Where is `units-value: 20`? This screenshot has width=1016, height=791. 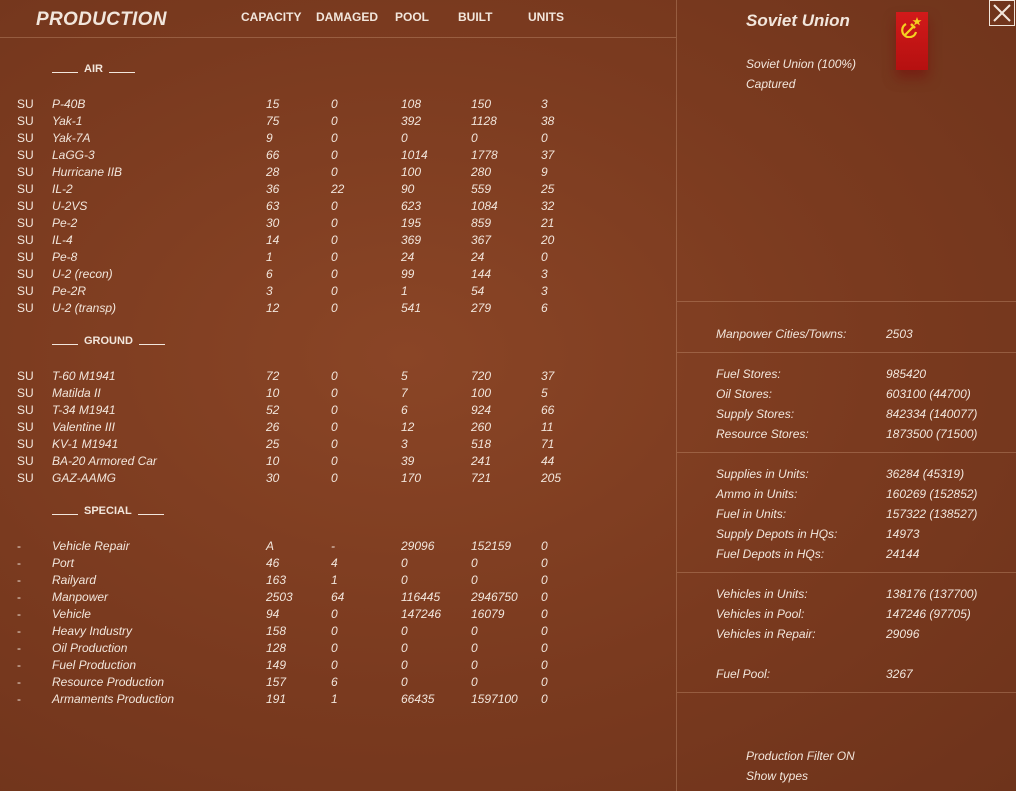
units-value: 20 is located at coordinates (548, 240).